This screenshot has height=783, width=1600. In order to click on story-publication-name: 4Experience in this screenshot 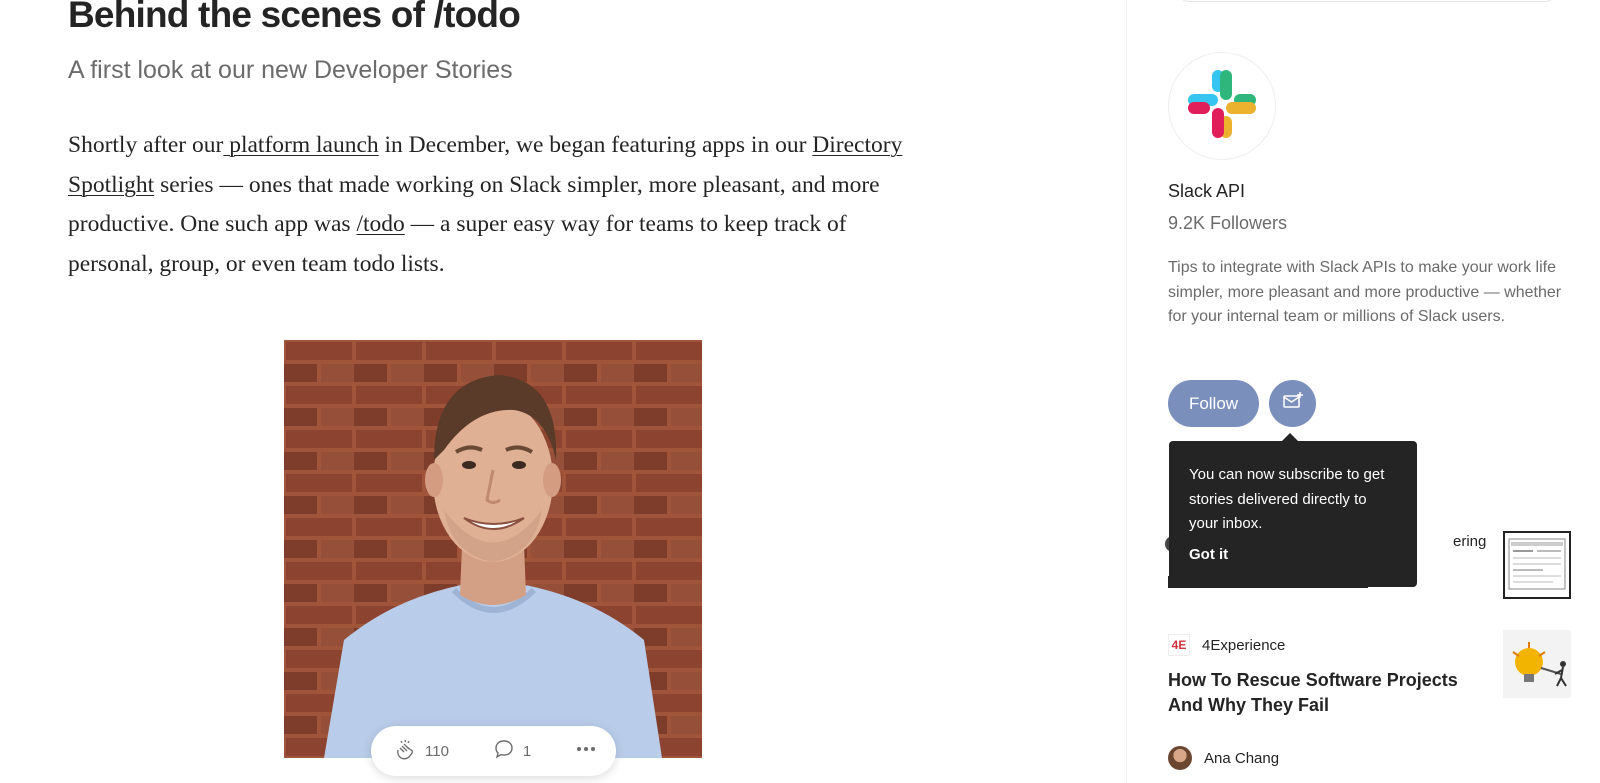, I will do `click(1244, 645)`.